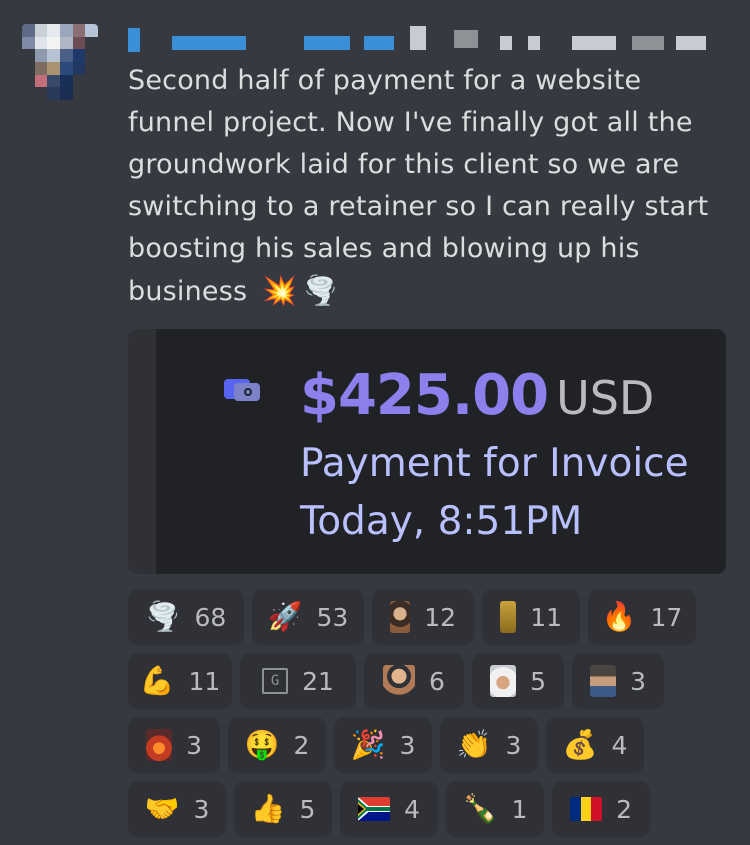 The height and width of the screenshot is (845, 750). I want to click on reaction-party-popper: 🎉 3, so click(383, 745).